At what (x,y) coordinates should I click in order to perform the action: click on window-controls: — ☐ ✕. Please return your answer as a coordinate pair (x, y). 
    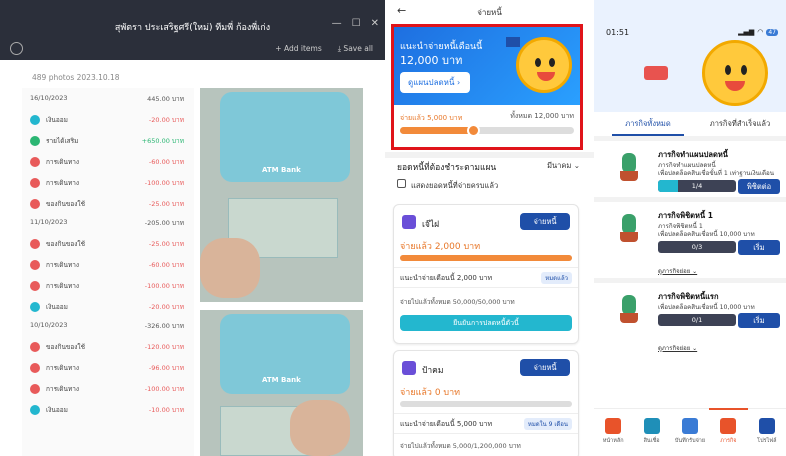
    Looking at the image, I should click on (355, 23).